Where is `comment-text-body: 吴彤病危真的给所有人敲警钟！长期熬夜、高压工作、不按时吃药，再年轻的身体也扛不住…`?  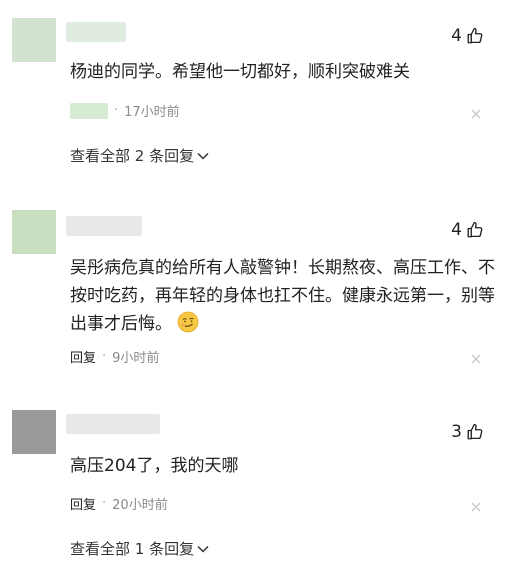 comment-text-body: 吴彤病危真的给所有人敲警钟！长期熬夜、高压工作、不按时吃药，再年轻的身体也扛不住… is located at coordinates (282, 296).